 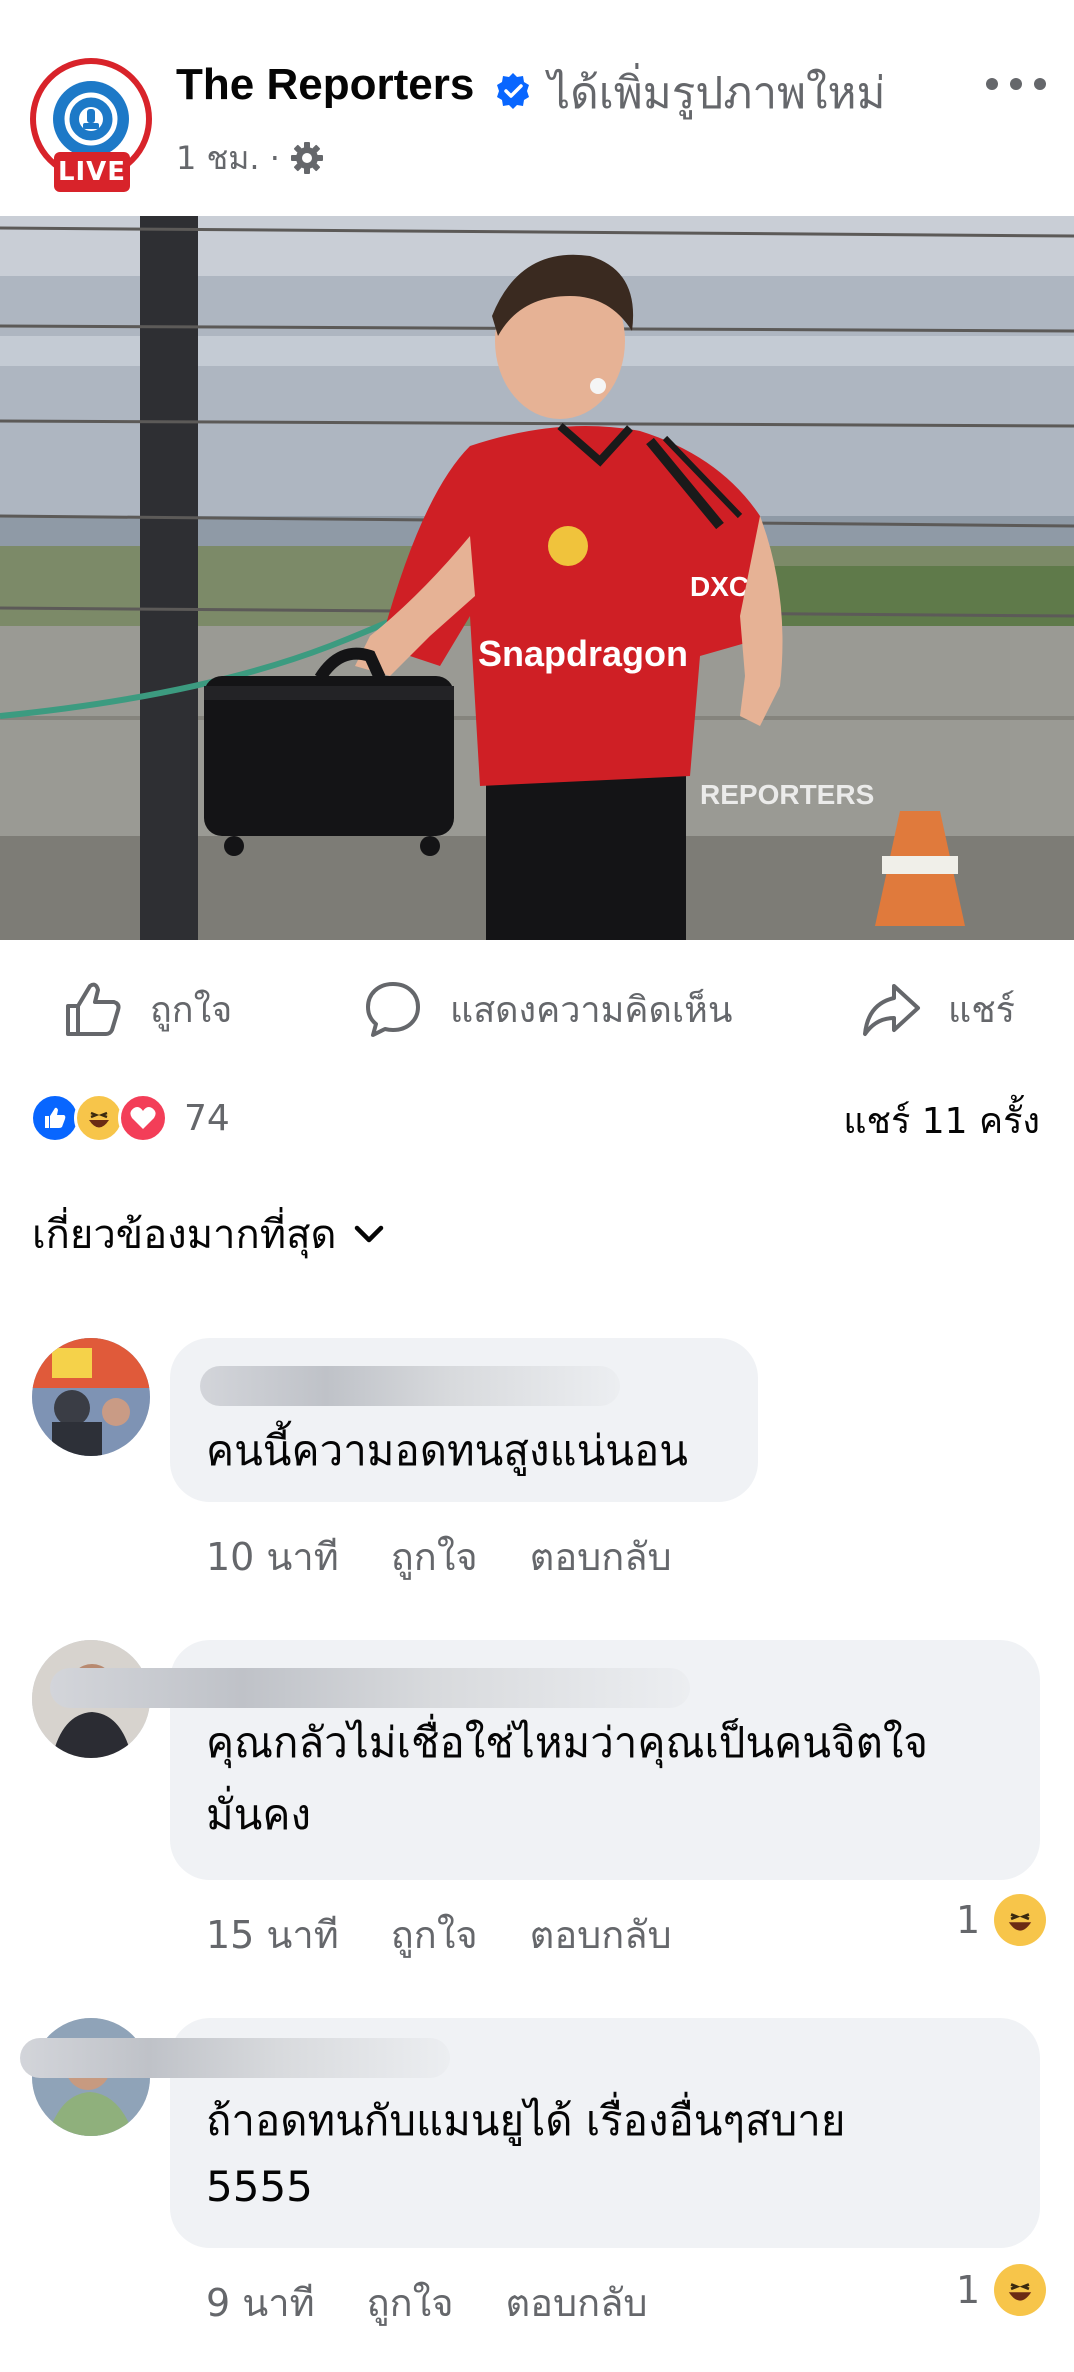 What do you see at coordinates (325, 85) in the screenshot?
I see `page-name: The Reporters` at bounding box center [325, 85].